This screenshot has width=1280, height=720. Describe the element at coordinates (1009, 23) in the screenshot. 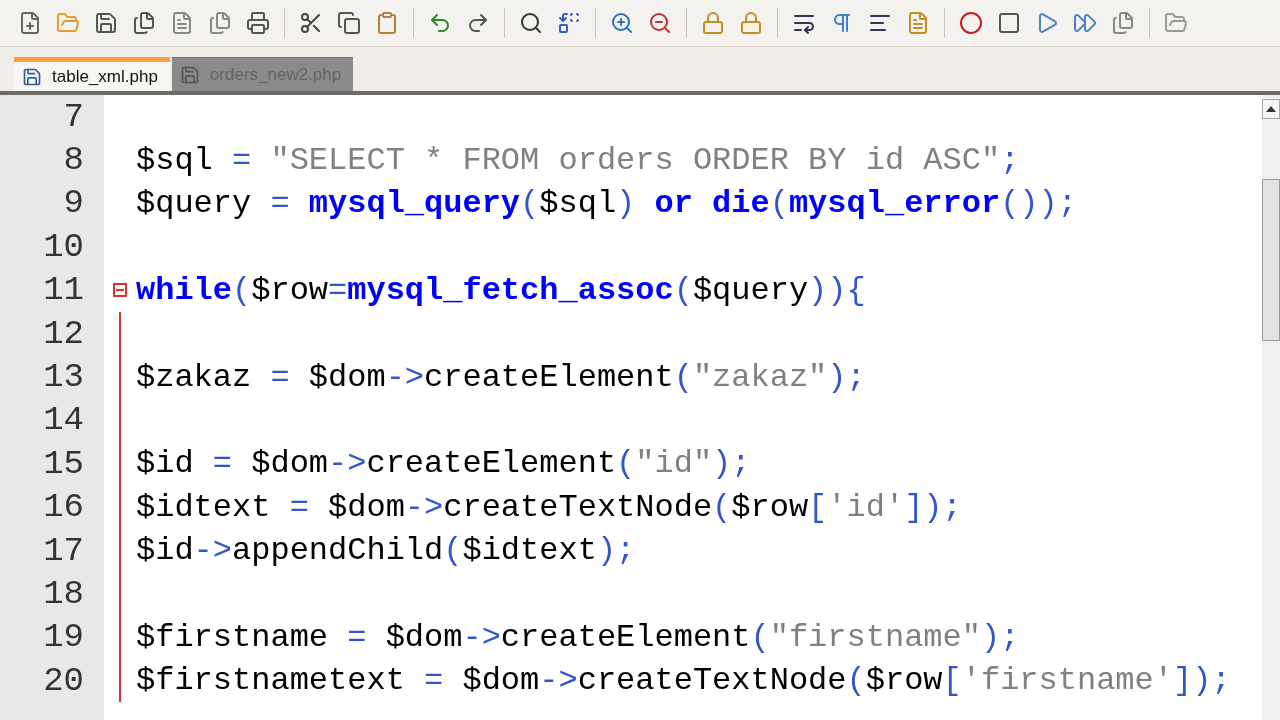

I see `stop-icon` at that location.